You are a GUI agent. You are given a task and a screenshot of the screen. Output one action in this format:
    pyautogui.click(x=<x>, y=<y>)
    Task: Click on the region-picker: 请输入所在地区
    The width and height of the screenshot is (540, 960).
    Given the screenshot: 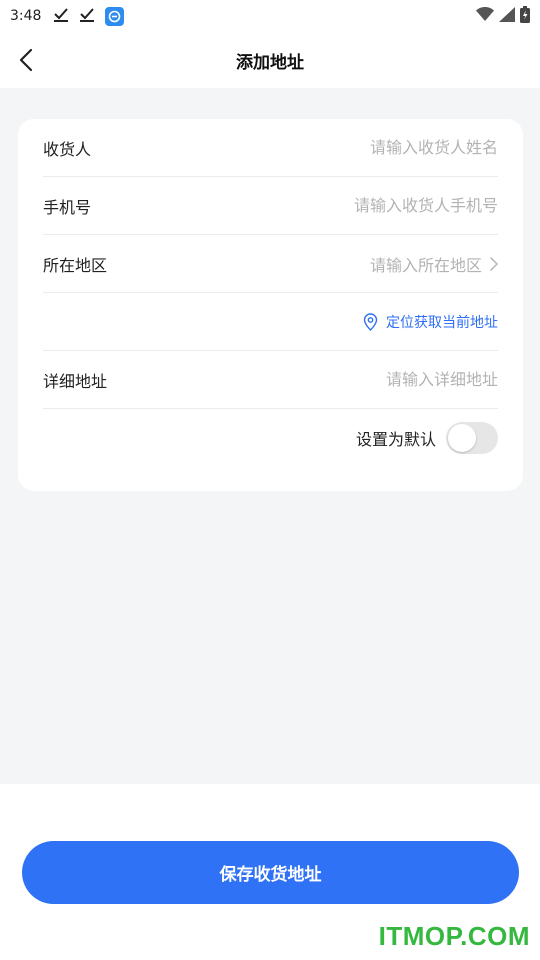 What is the action you would take?
    pyautogui.click(x=325, y=264)
    